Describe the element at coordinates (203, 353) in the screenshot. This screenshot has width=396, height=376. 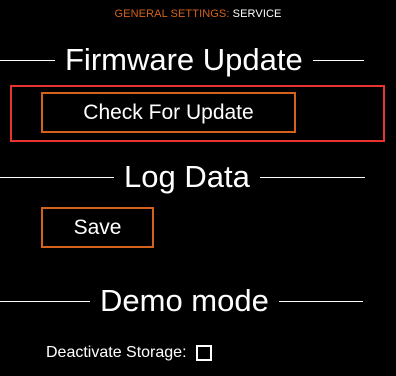
I see `deactivate-storage-checkbox` at that location.